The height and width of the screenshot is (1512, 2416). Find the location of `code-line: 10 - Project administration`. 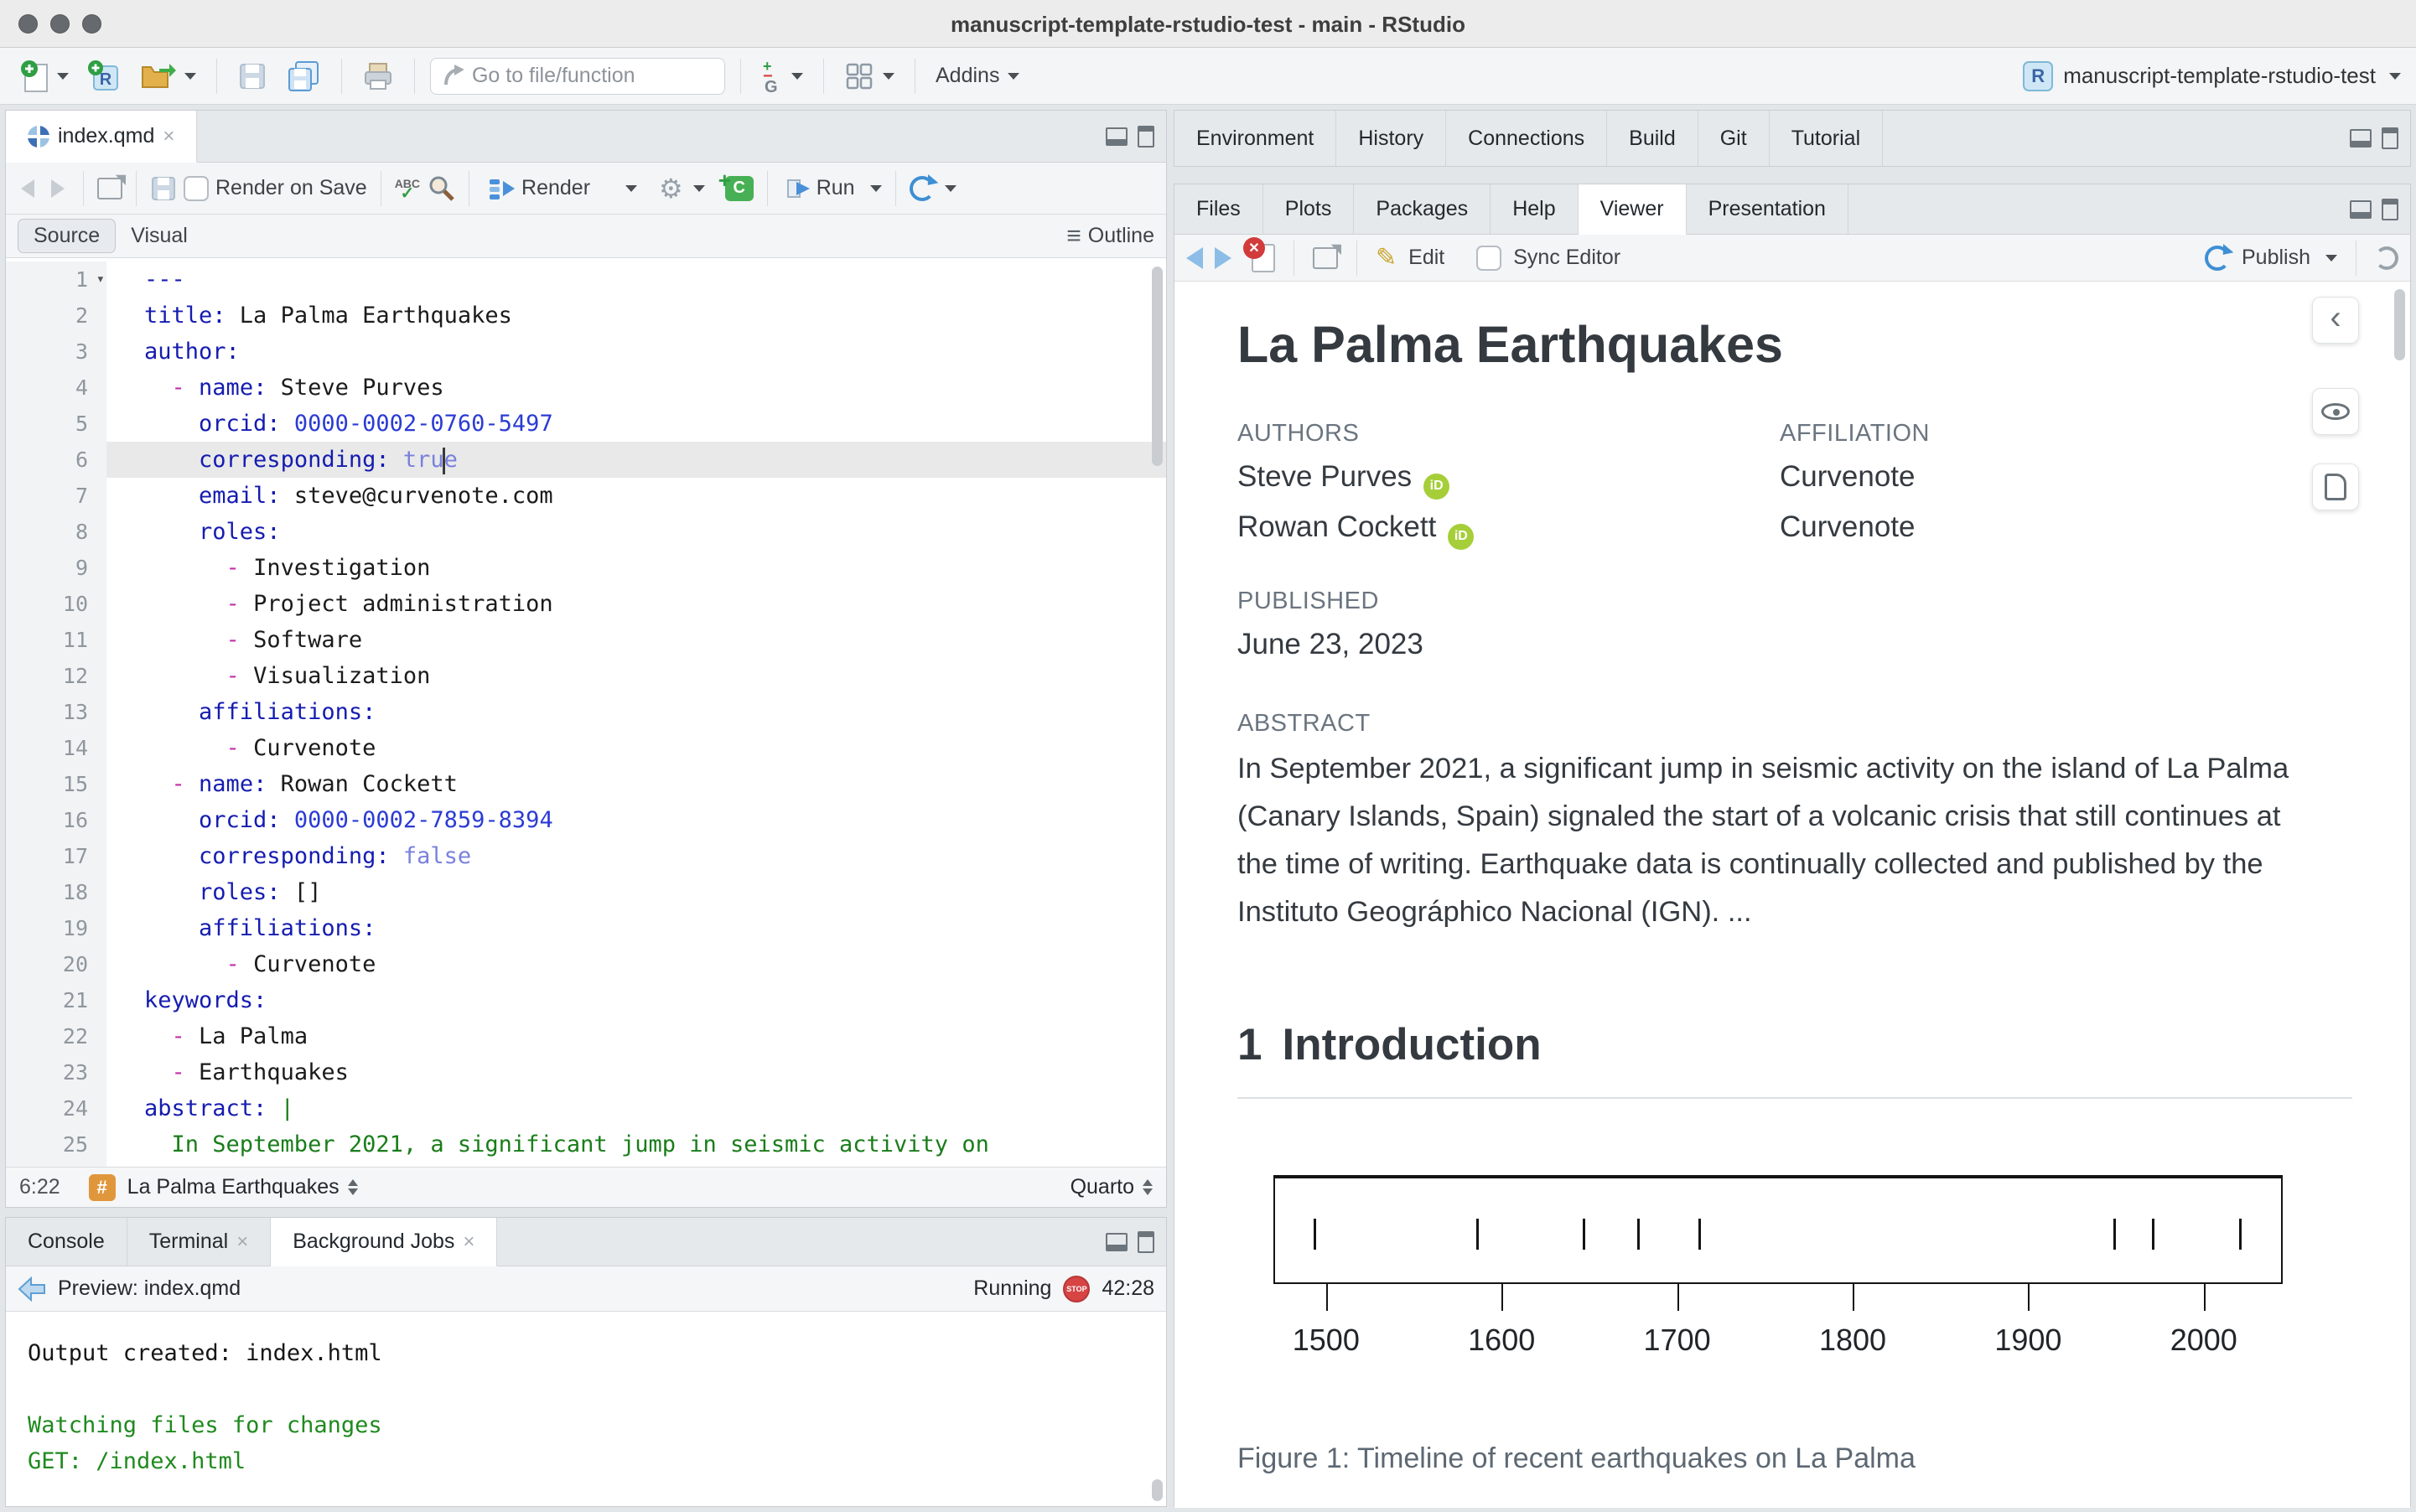

code-line: 10 - Project administration is located at coordinates (586, 604).